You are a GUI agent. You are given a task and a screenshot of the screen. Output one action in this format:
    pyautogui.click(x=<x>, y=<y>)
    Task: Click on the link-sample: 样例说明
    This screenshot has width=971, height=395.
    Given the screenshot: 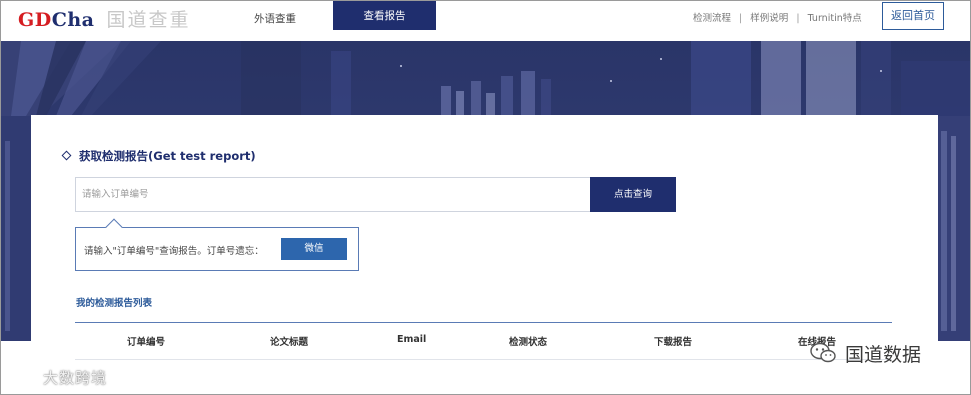 What is the action you would take?
    pyautogui.click(x=769, y=18)
    